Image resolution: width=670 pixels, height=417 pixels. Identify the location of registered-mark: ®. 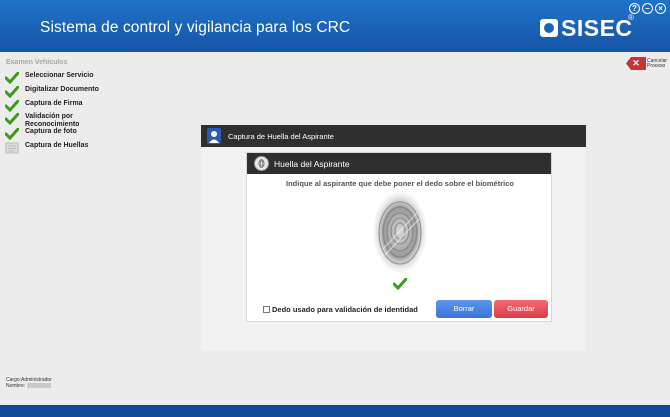
(631, 17).